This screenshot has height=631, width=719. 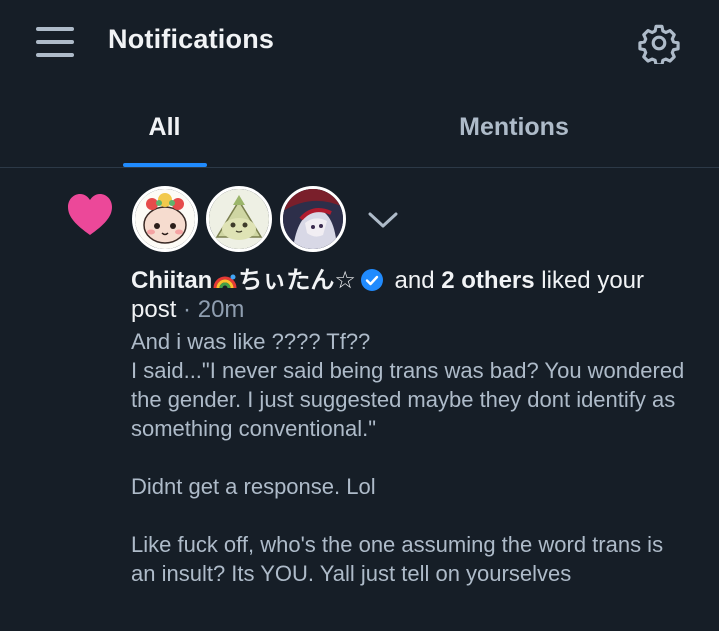 I want to click on tab-bar: All Mentions, so click(x=359, y=127).